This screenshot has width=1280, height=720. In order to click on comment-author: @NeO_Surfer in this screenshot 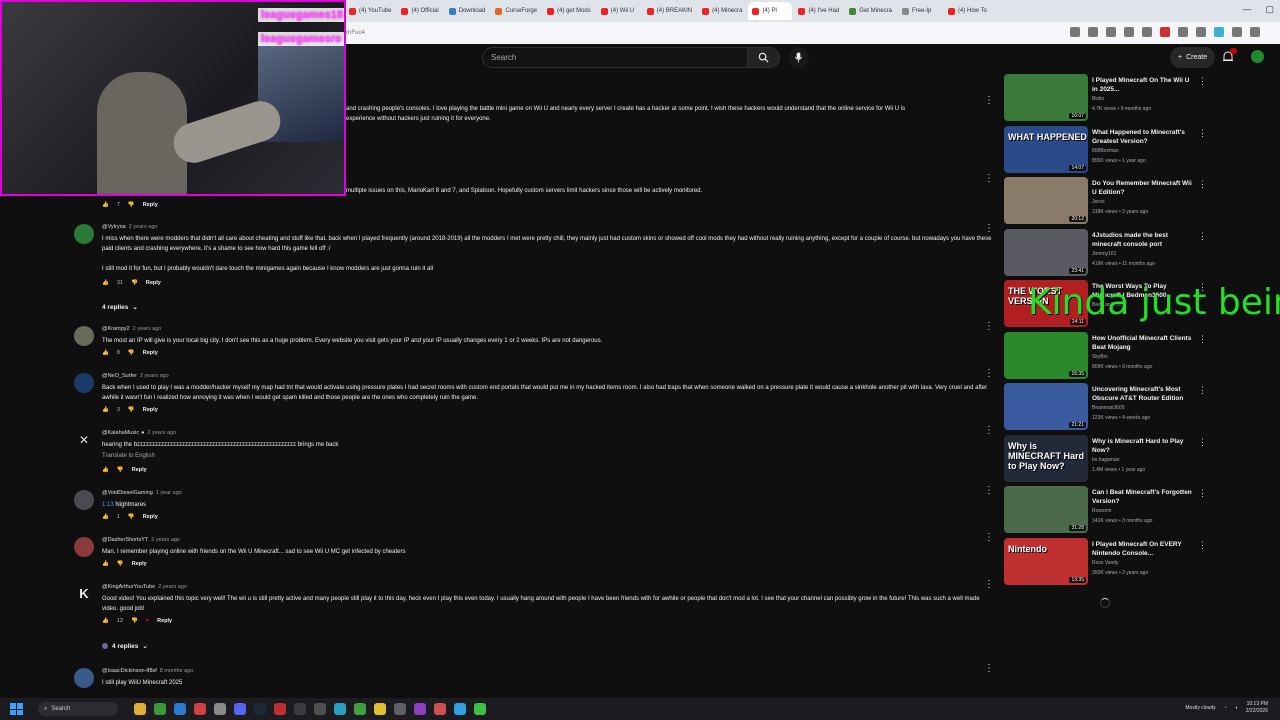, I will do `click(119, 376)`.